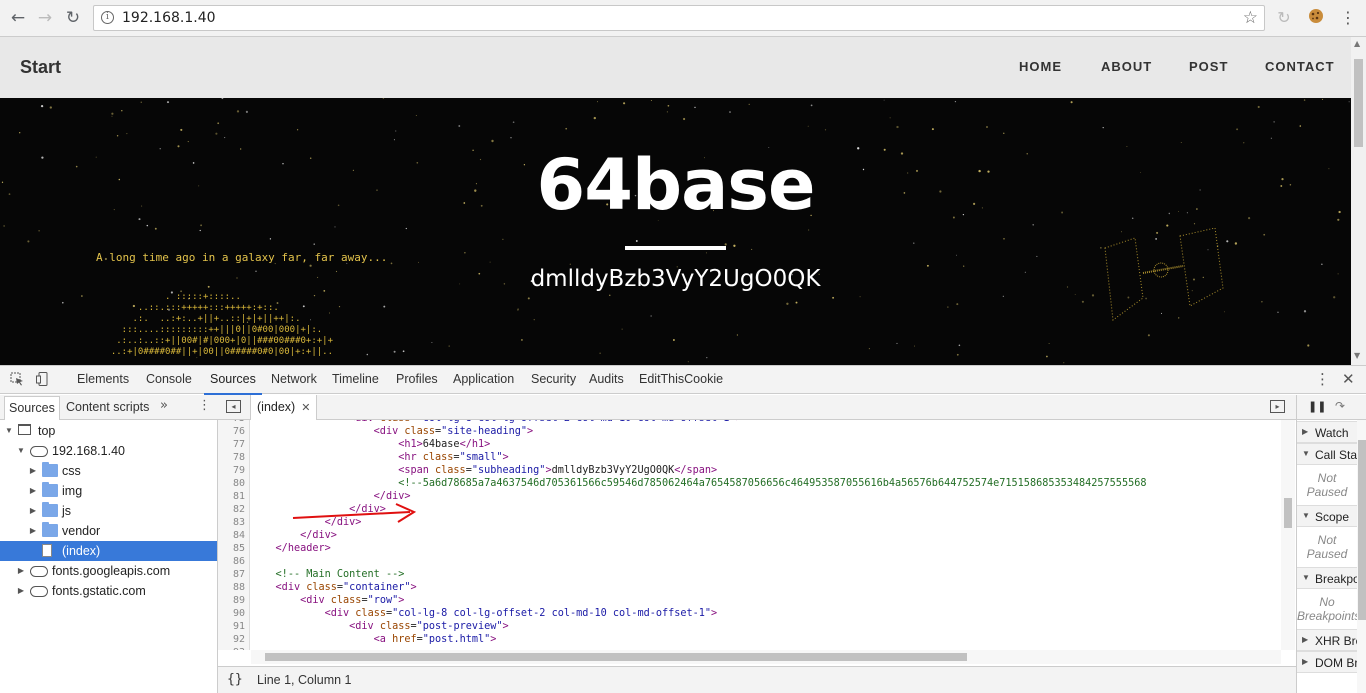  I want to click on tab-security: Security, so click(553, 379).